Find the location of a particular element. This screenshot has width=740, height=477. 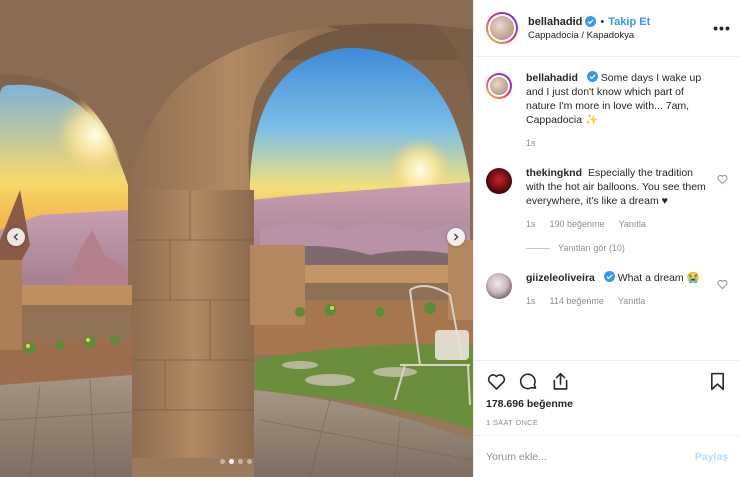

share-icon is located at coordinates (560, 381).